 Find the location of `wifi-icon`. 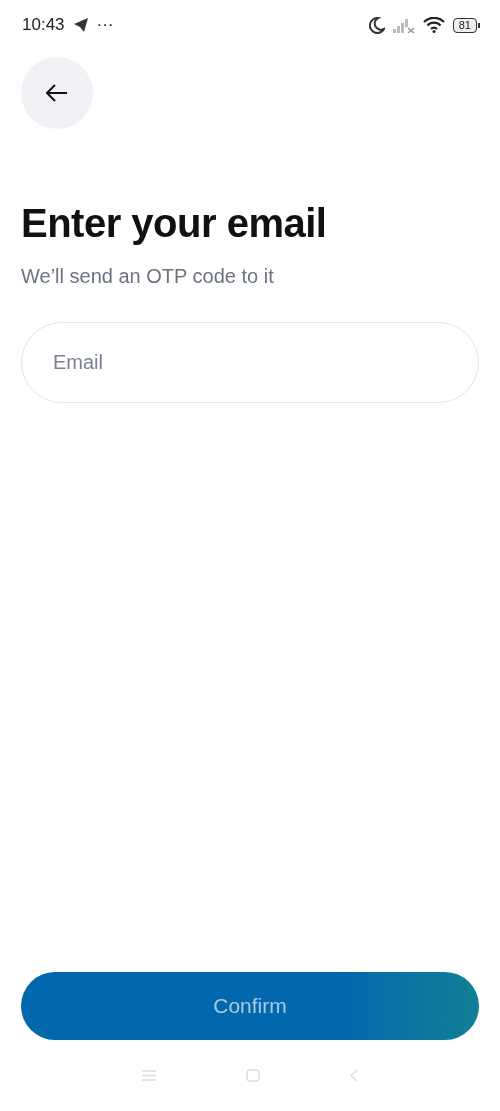

wifi-icon is located at coordinates (433, 25).